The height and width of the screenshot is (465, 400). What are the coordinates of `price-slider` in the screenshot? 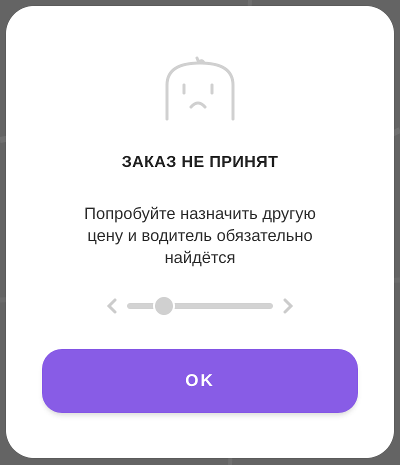 It's located at (200, 306).